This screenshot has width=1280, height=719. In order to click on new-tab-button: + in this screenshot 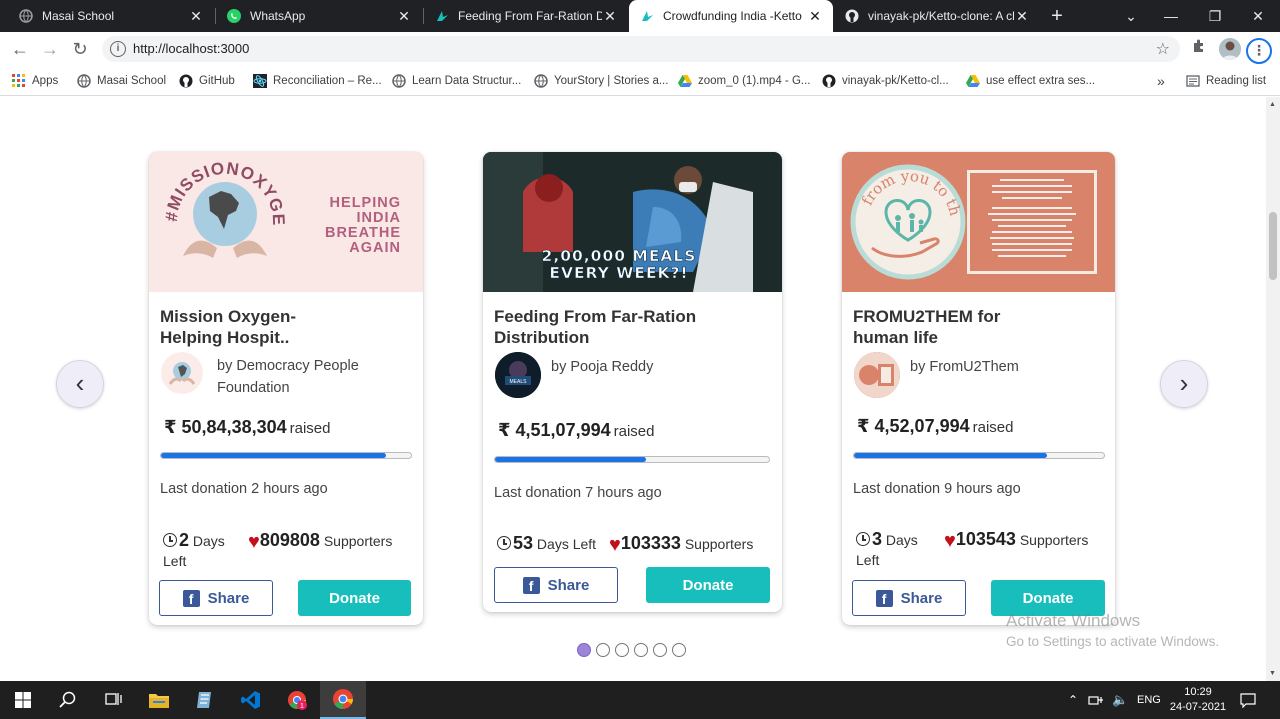, I will do `click(1057, 16)`.